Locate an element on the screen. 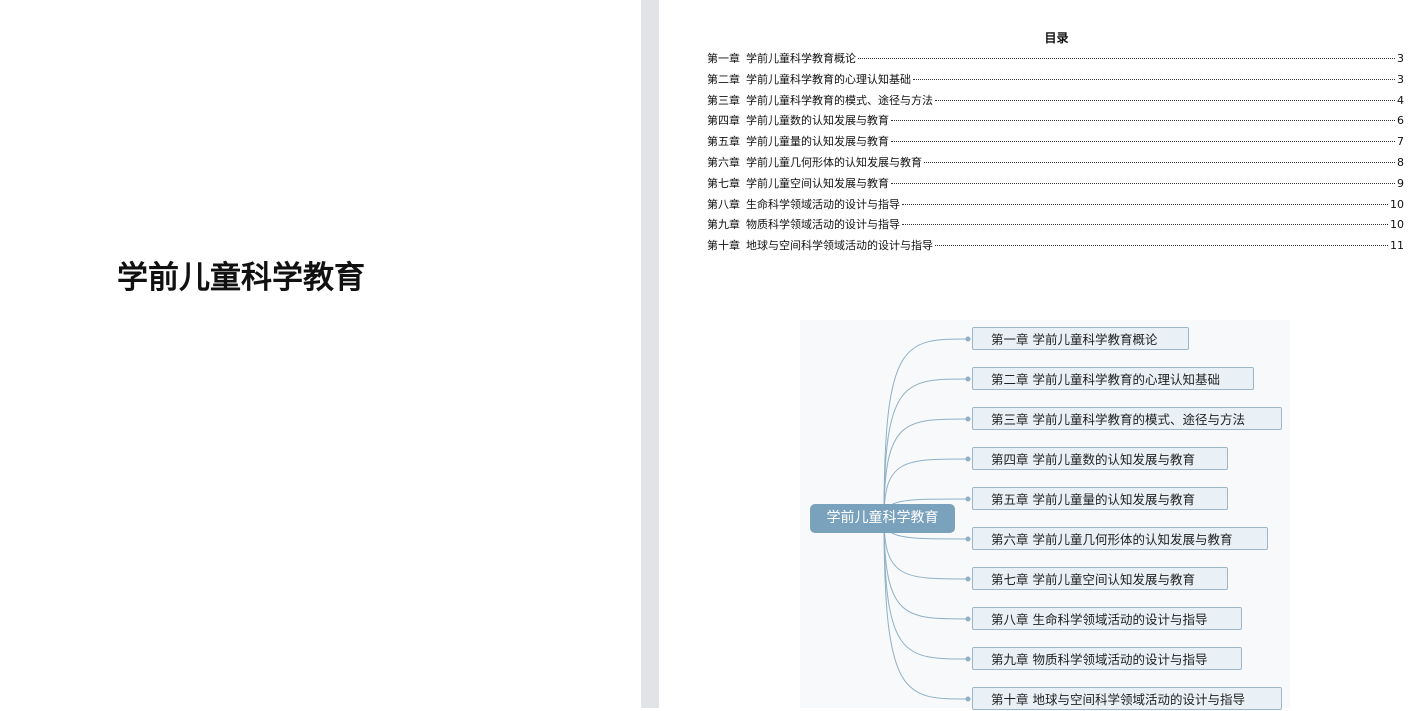  toc-entry-chapter: 第十章 is located at coordinates (723, 246).